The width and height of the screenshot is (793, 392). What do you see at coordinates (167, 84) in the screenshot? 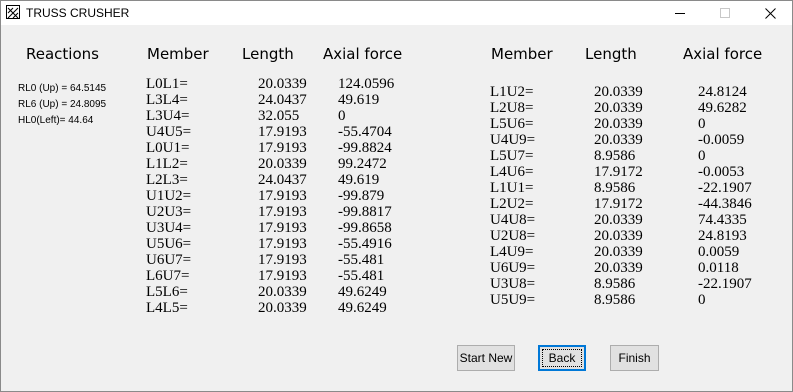
I see `table-cell-member: L0L1=` at bounding box center [167, 84].